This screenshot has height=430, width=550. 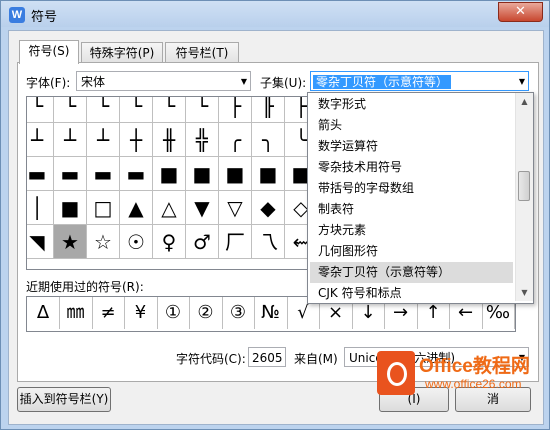 I want to click on font-select: 宋体 ▼, so click(x=163, y=81).